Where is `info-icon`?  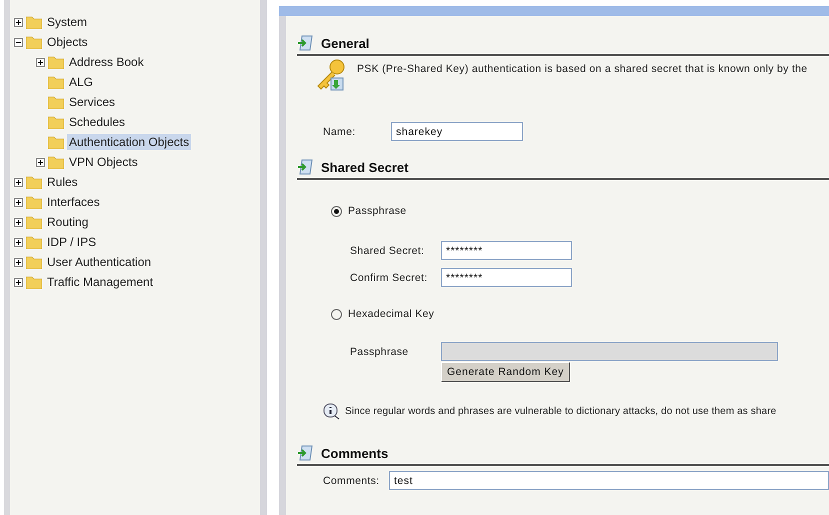
info-icon is located at coordinates (331, 411).